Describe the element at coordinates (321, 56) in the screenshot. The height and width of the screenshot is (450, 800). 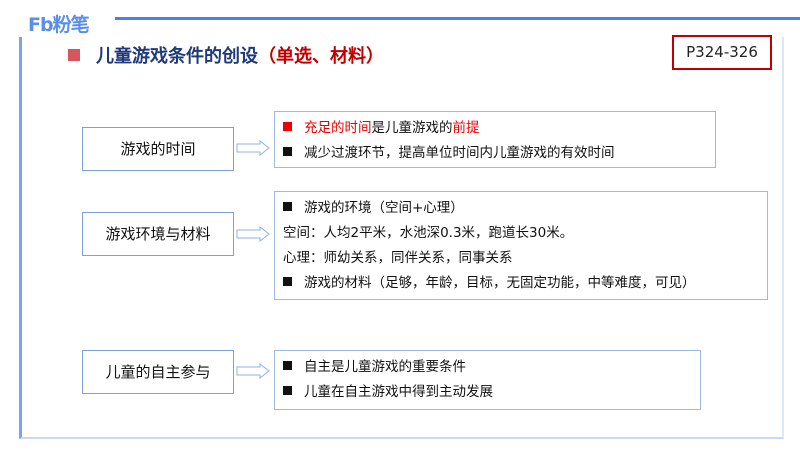
I see `title-note: （单选、材料）` at that location.